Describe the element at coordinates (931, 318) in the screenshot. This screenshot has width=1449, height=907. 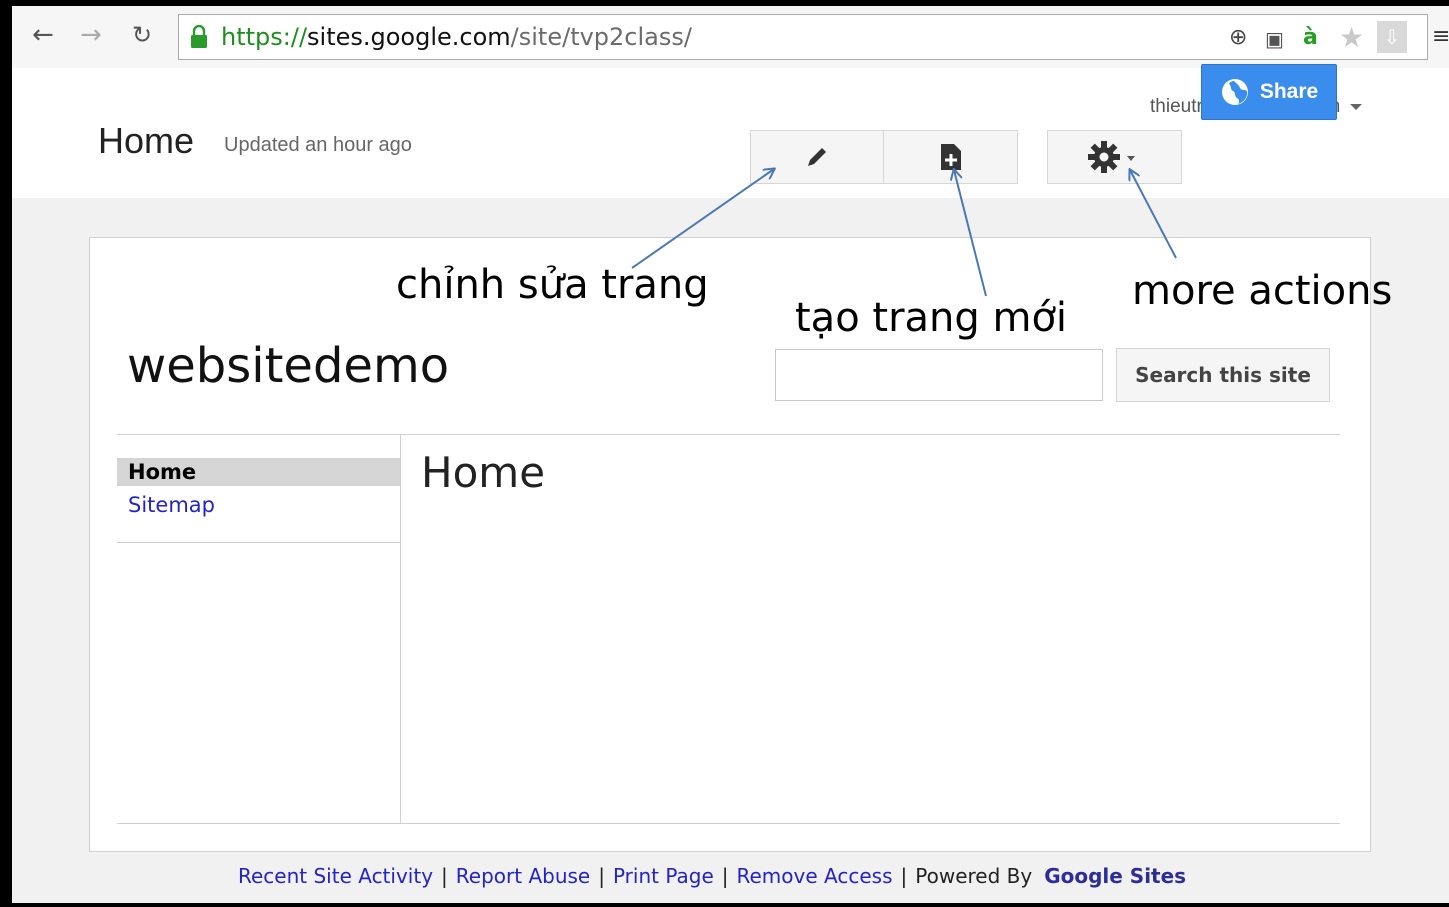
I see `annotation-new-page: tạo trang mới` at that location.